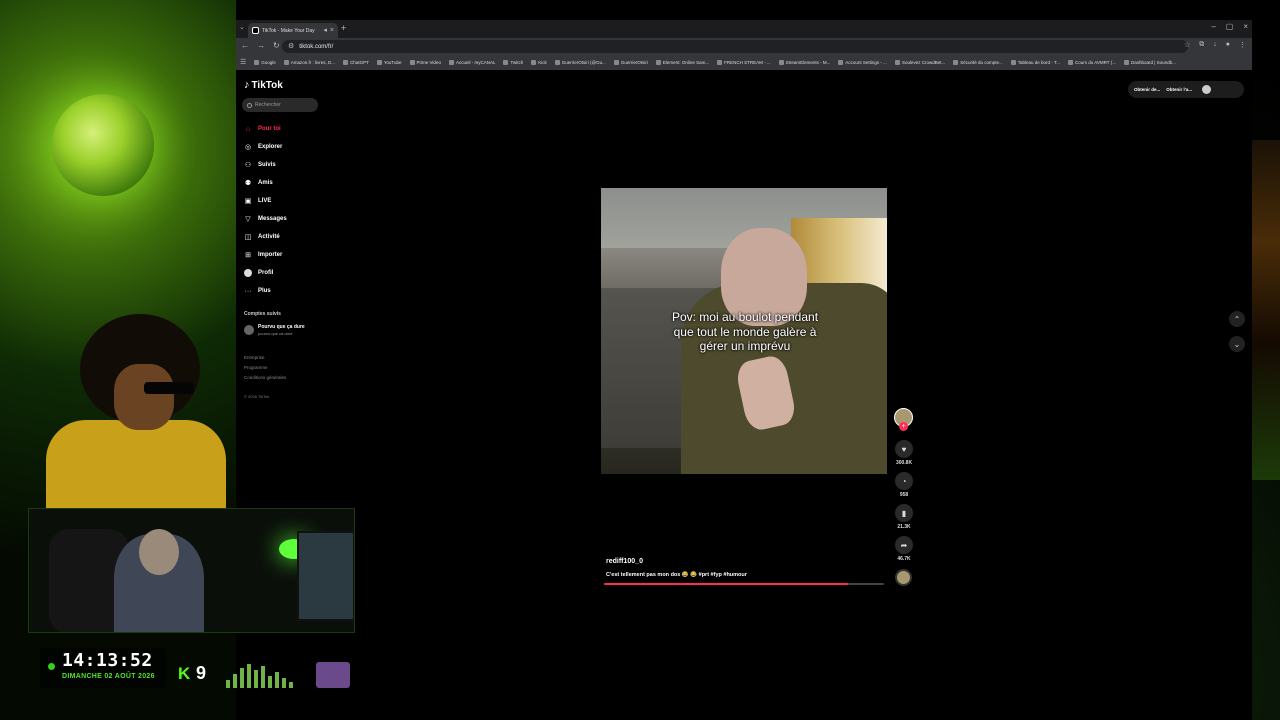 Image resolution: width=1280 pixels, height=720 pixels. I want to click on previous-video-button: ⌃, so click(1237, 319).